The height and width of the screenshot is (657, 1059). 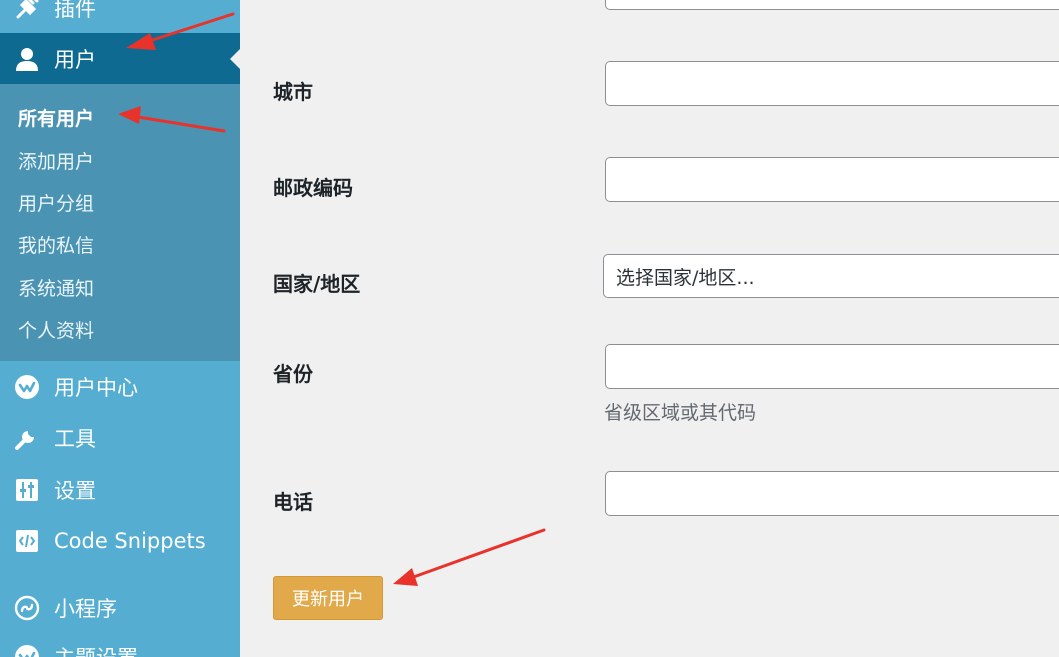 I want to click on menu-item-theme-settings: 主题设置, so click(x=120, y=644).